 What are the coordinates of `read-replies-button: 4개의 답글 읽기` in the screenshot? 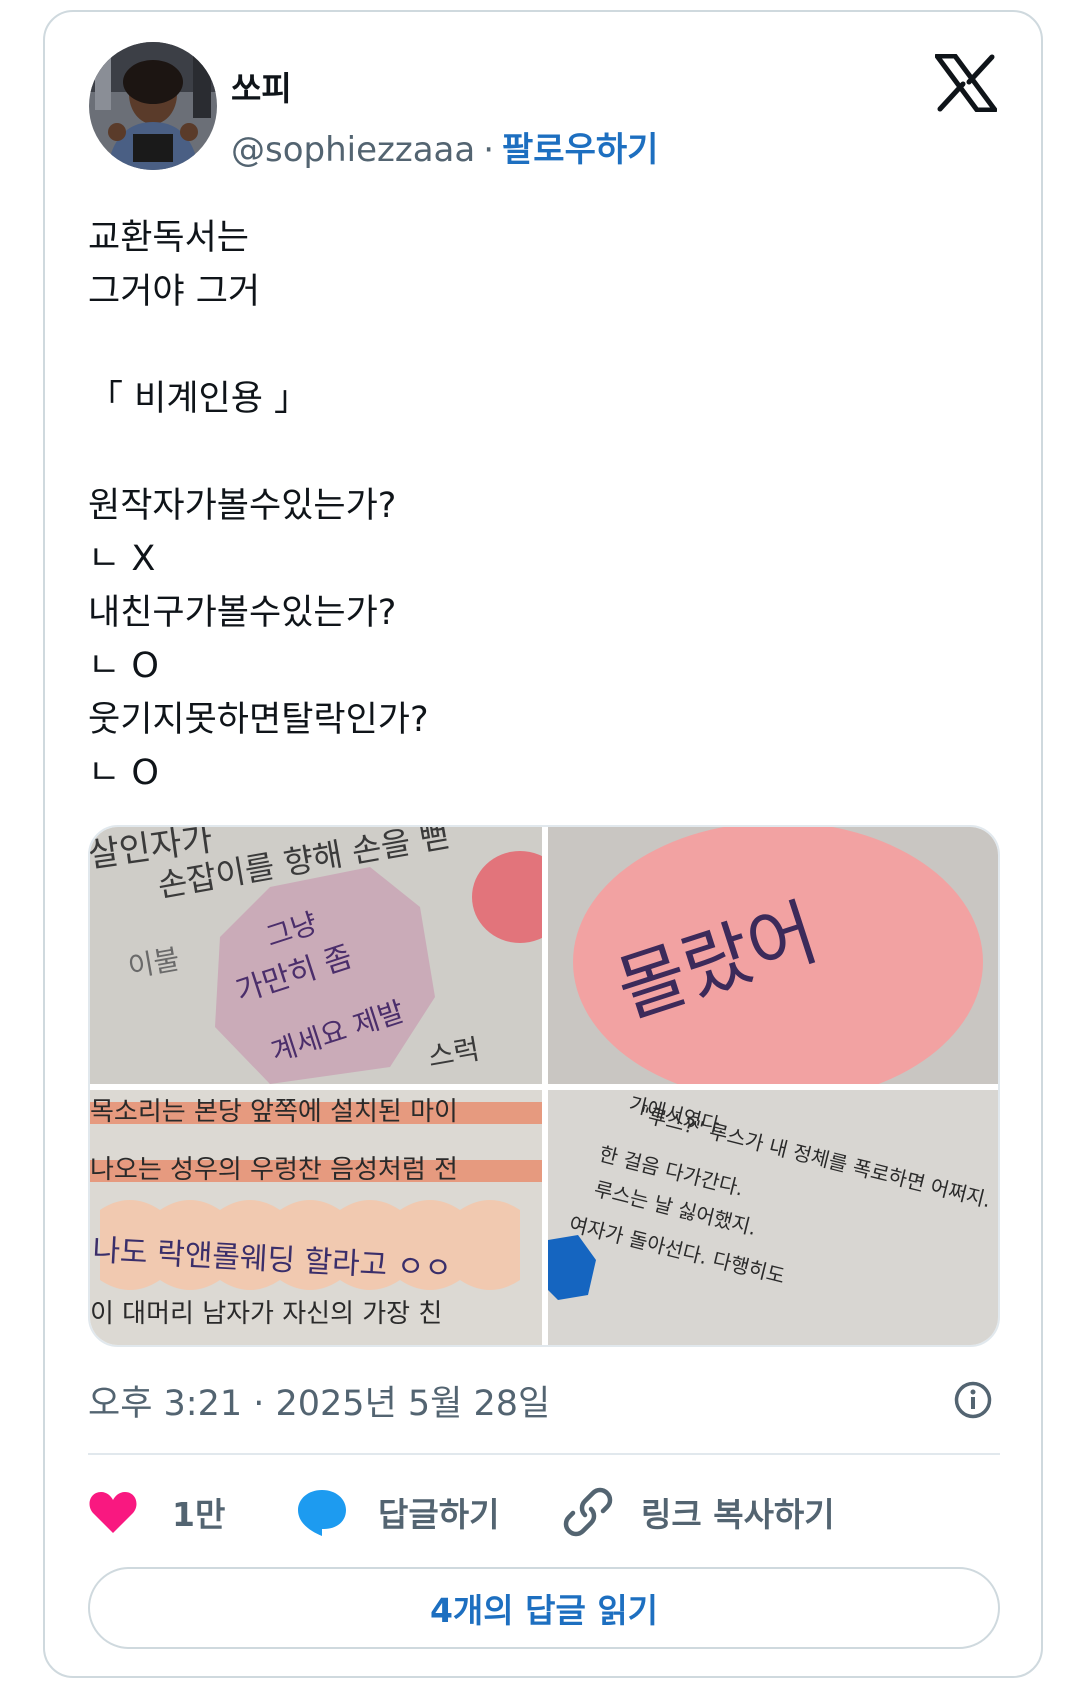 It's located at (544, 1608).